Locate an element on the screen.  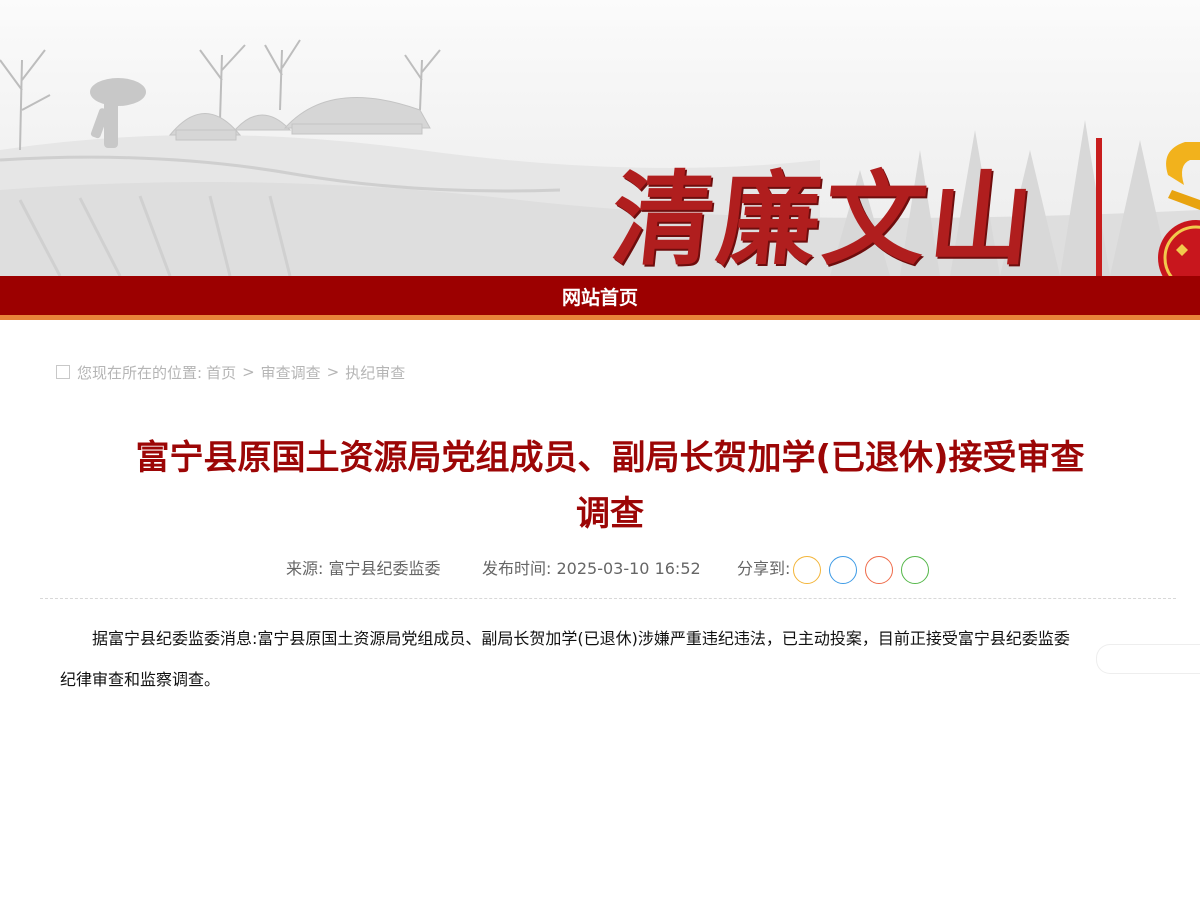
article-title: 富宁县原国土资源局党组成员、副局长贺加学(已退休)接受审查调查 is located at coordinates (610, 486).